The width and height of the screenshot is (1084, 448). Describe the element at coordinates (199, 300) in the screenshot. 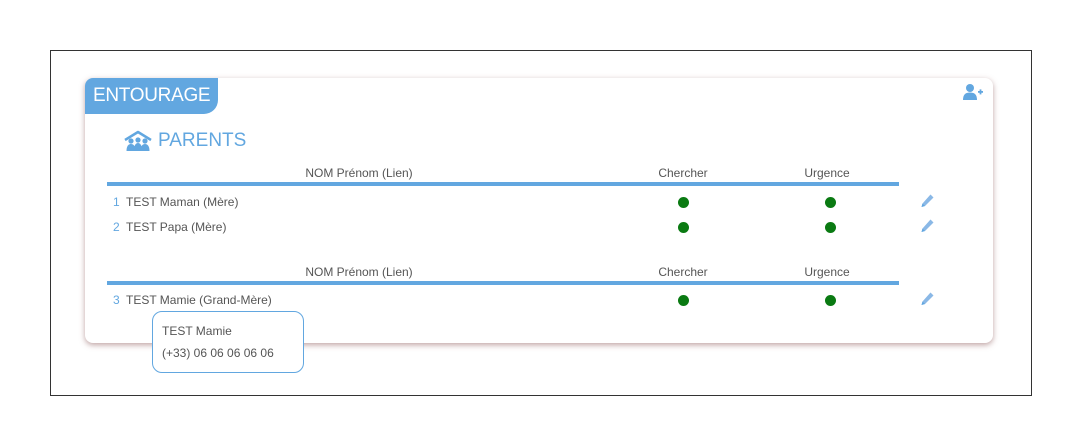

I see `contact-name: TEST Mamie (Grand-Mère)` at that location.